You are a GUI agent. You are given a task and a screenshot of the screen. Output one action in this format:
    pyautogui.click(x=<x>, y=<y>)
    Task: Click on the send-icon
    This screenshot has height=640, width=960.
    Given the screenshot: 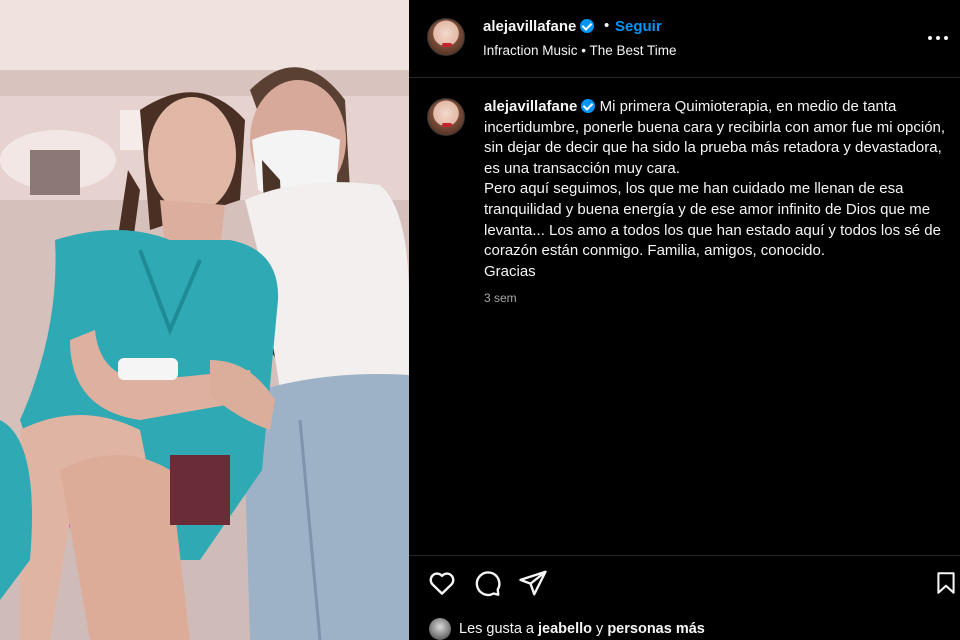 What is the action you would take?
    pyautogui.click(x=533, y=583)
    